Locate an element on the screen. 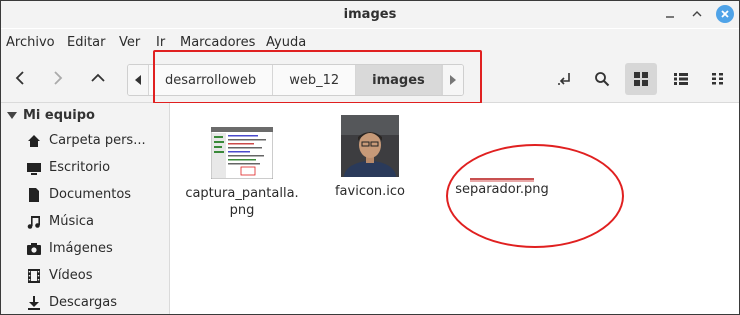 The image size is (740, 315). menu-editar: Editar is located at coordinates (86, 42).